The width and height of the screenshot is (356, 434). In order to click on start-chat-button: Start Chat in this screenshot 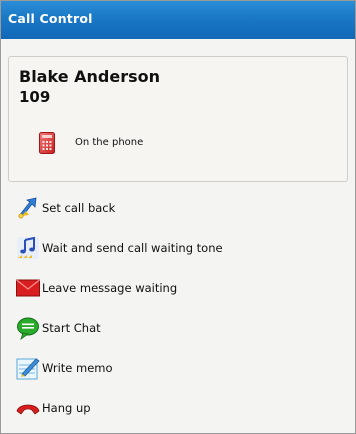, I will do `click(178, 329)`.